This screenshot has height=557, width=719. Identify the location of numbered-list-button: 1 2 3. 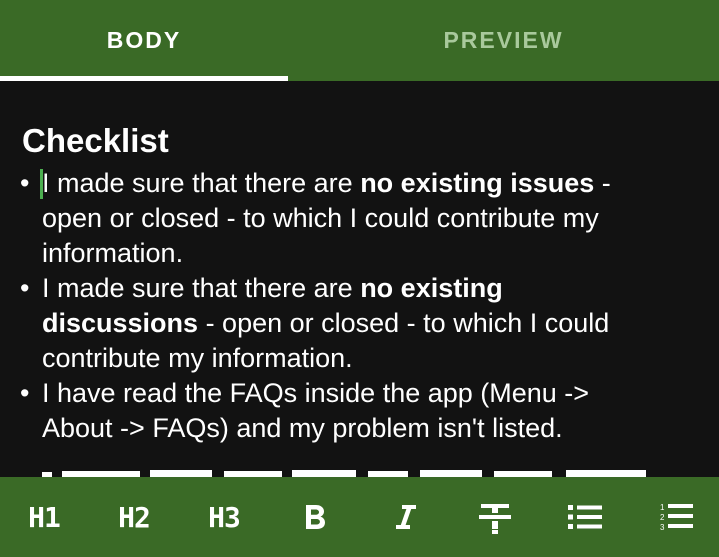
(676, 517).